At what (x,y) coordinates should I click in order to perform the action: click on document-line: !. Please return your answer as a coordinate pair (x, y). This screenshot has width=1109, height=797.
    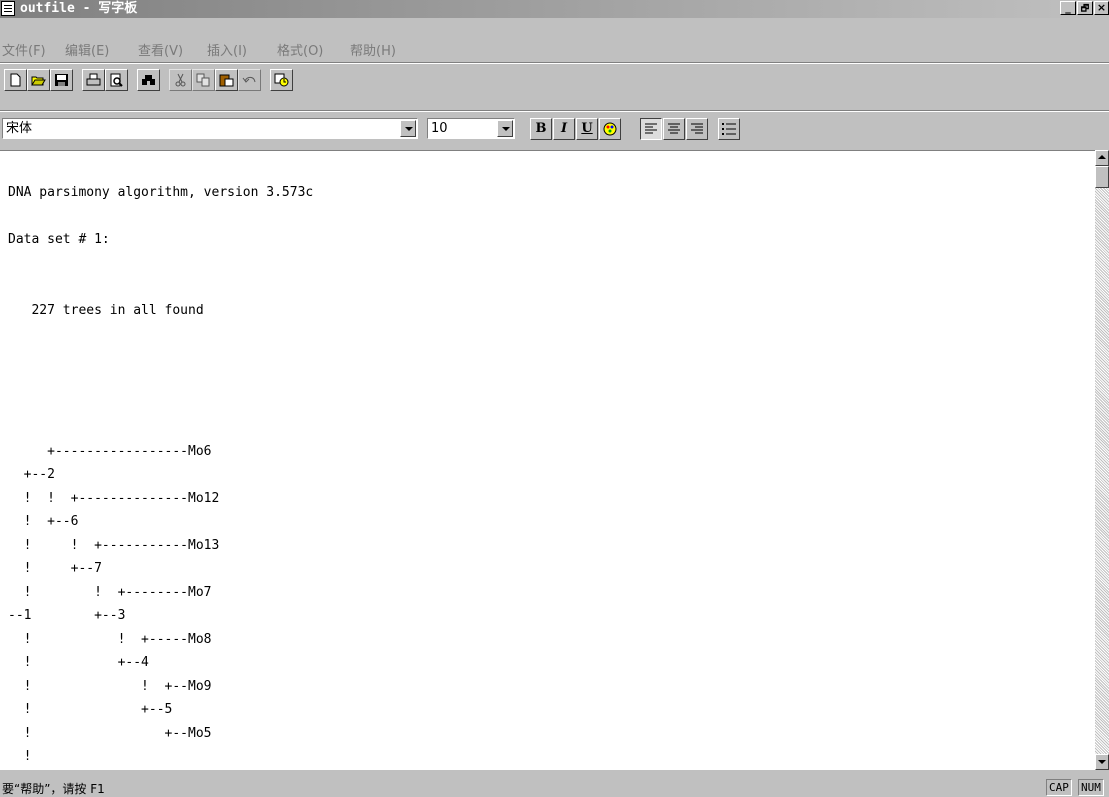
    Looking at the image, I should click on (20, 756).